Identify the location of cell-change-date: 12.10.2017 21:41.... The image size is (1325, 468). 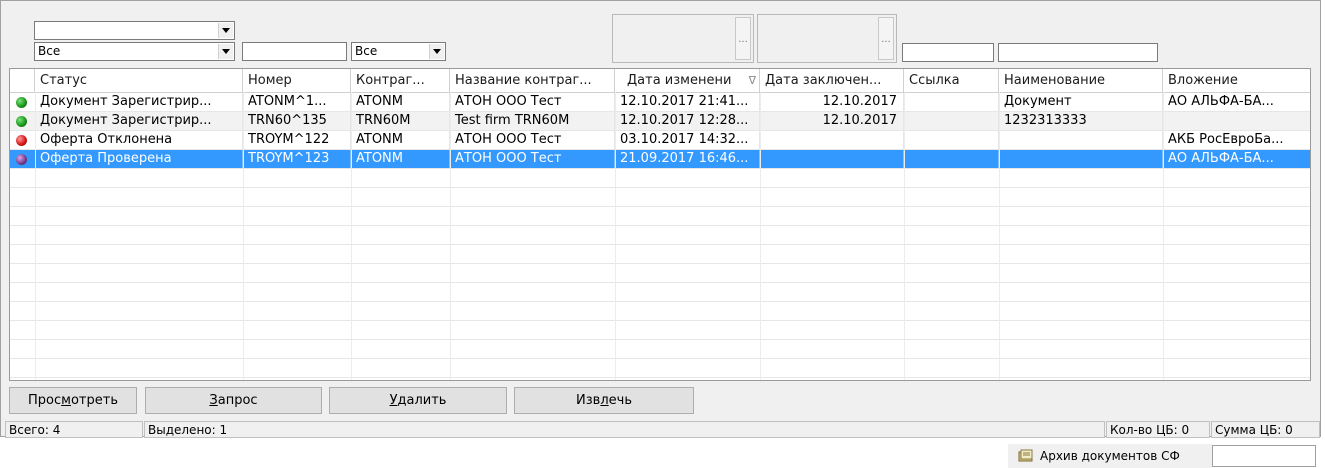
(687, 102).